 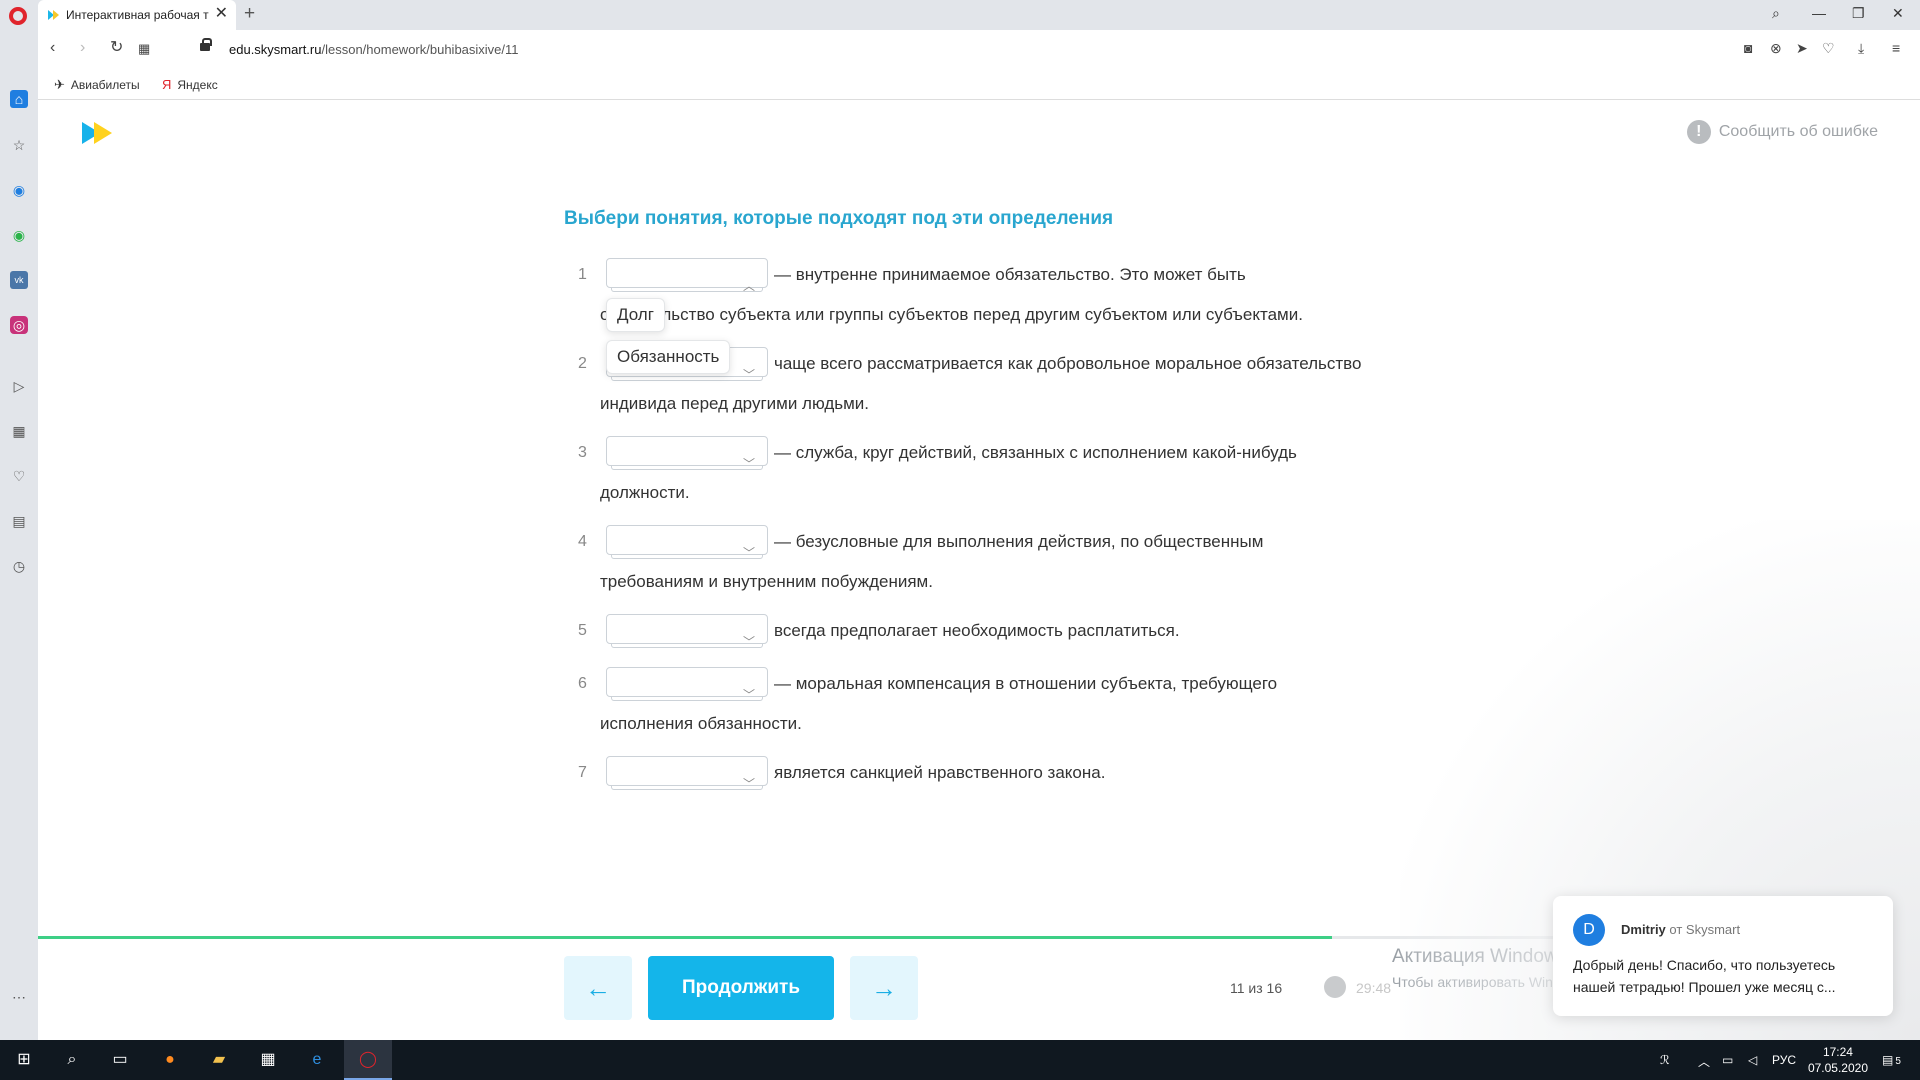 I want to click on windows-start-icon: ⊞, so click(x=24, y=1060).